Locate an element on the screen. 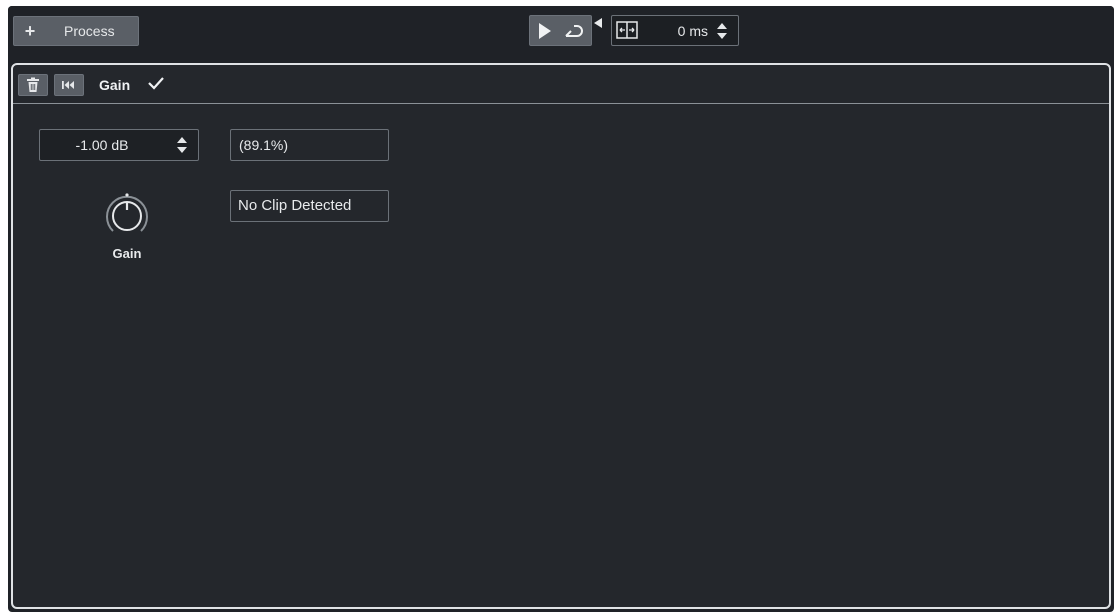 The image size is (1118, 615). clip-status-display: No Clip Detected is located at coordinates (309, 206).